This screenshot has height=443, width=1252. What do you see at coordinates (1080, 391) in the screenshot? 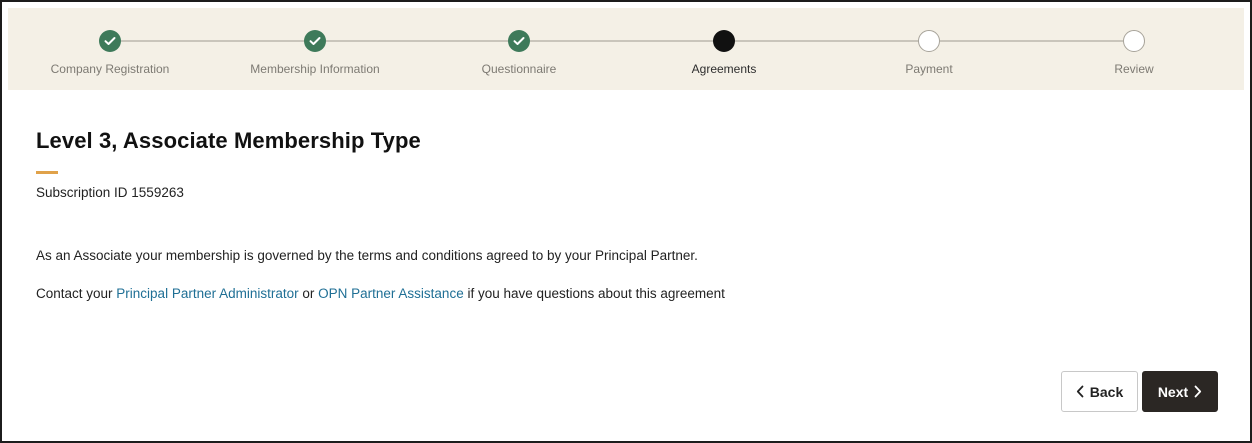
I see `chevron-left-icon` at bounding box center [1080, 391].